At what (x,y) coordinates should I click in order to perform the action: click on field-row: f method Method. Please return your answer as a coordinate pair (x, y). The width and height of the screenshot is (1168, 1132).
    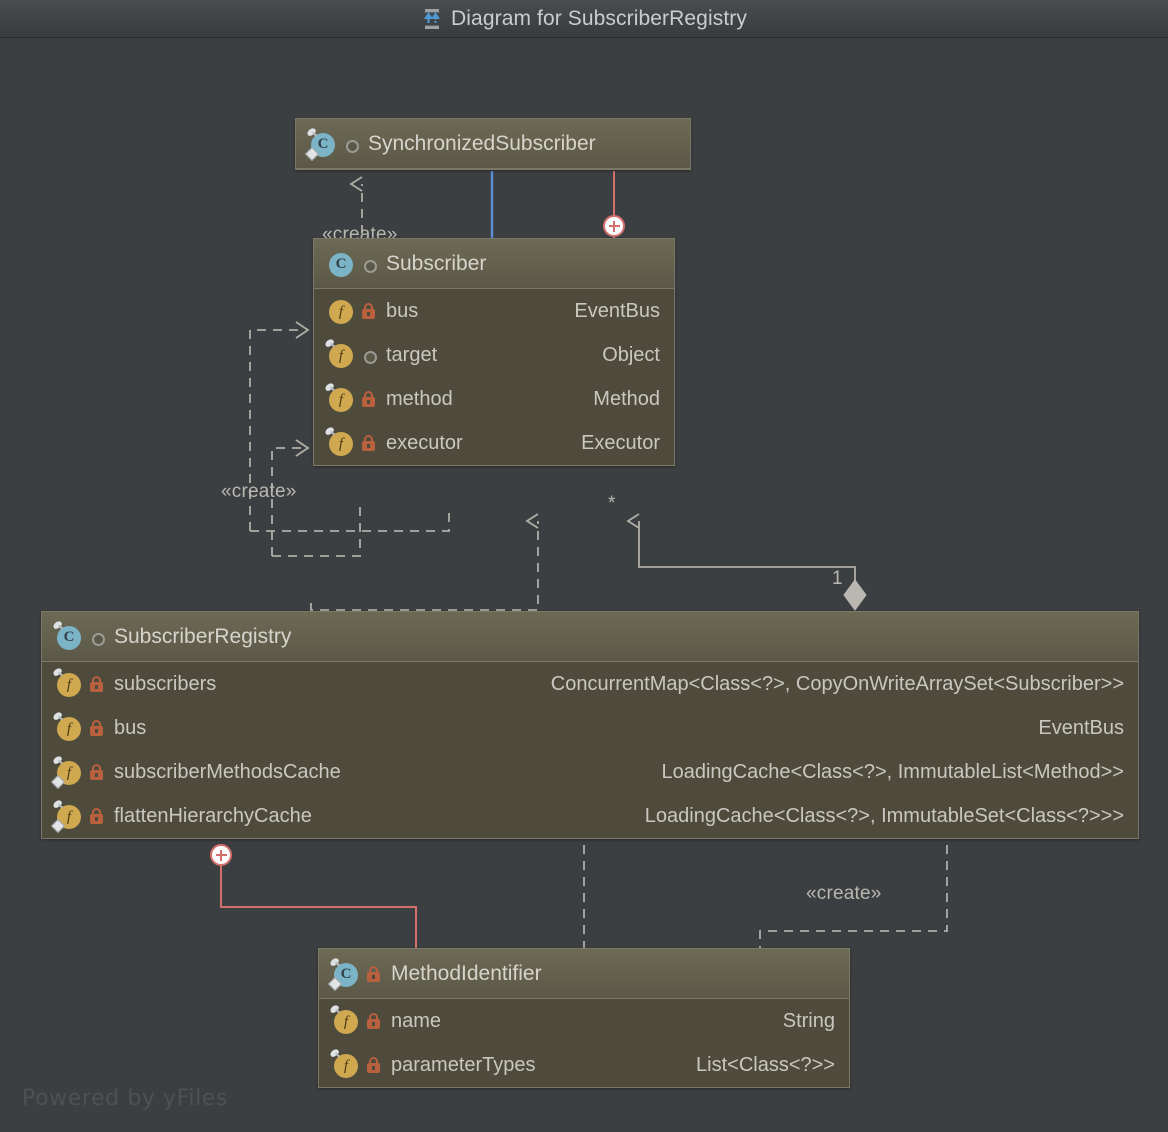
    Looking at the image, I should click on (494, 399).